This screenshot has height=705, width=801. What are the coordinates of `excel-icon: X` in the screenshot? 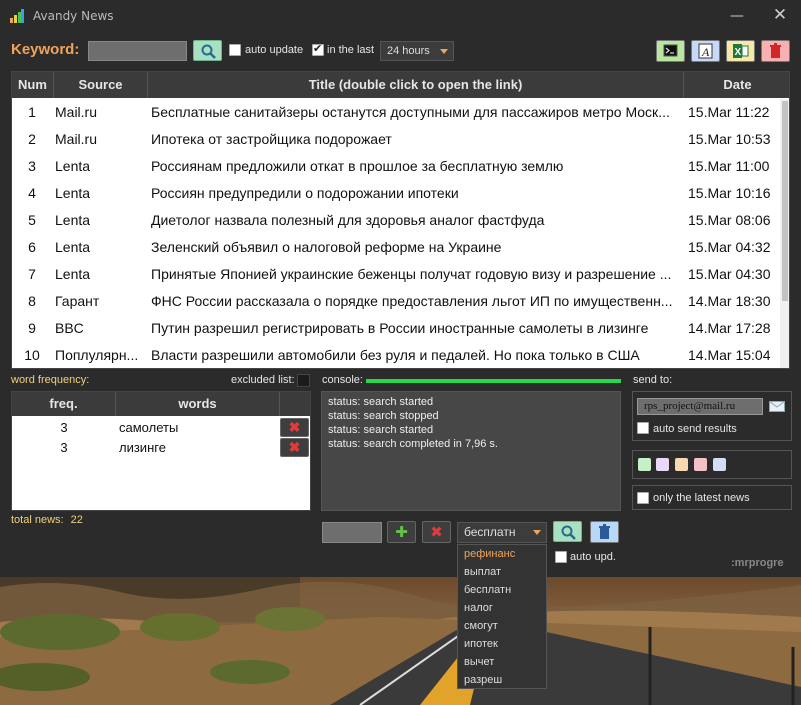 It's located at (741, 51).